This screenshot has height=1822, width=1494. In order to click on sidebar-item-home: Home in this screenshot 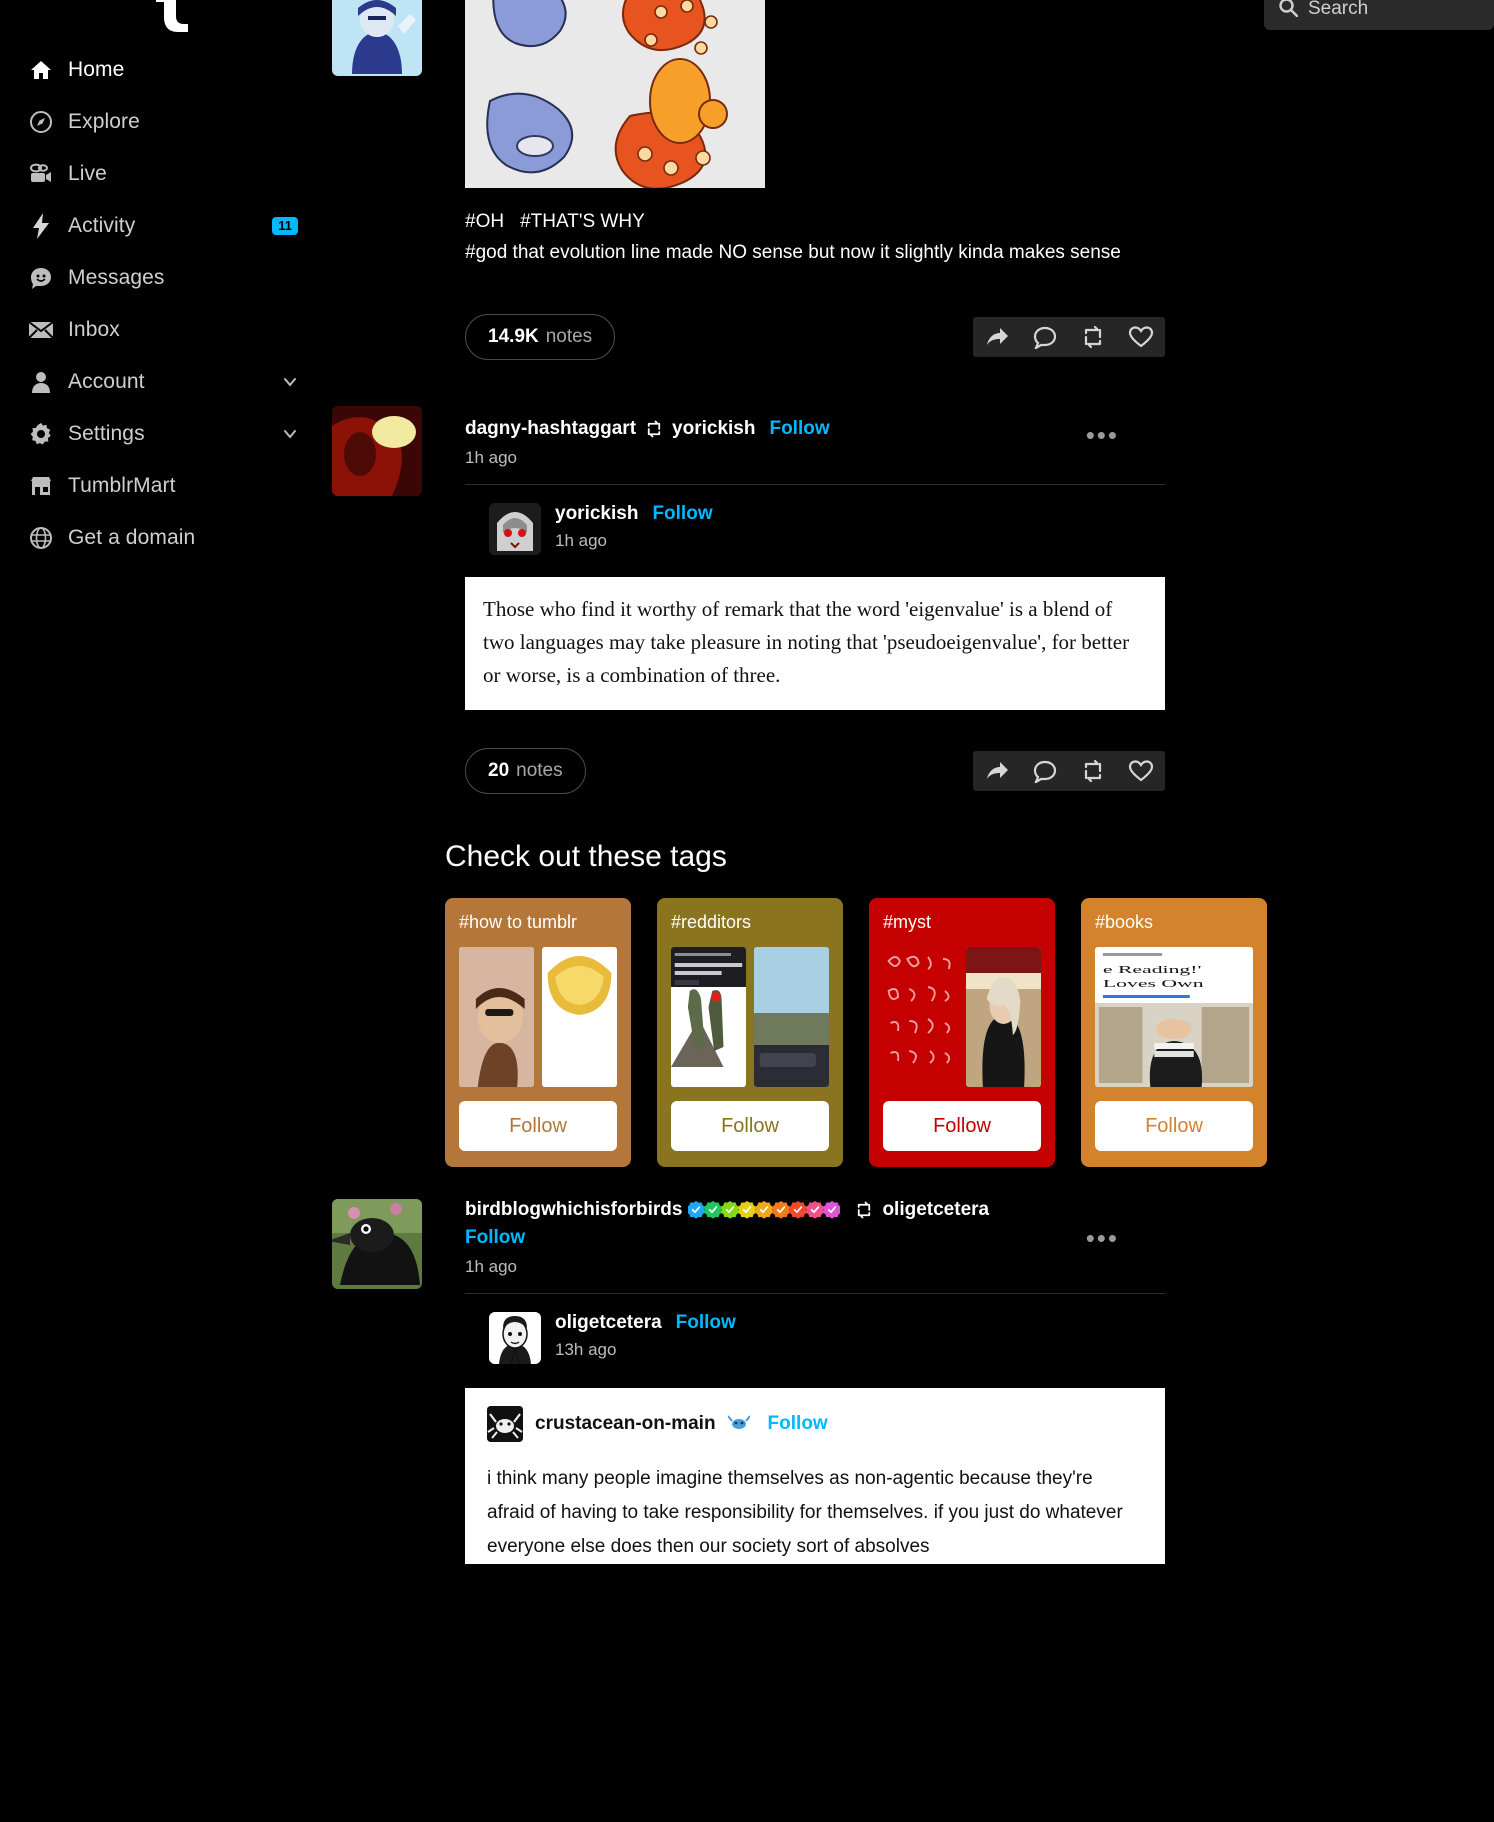, I will do `click(160, 70)`.